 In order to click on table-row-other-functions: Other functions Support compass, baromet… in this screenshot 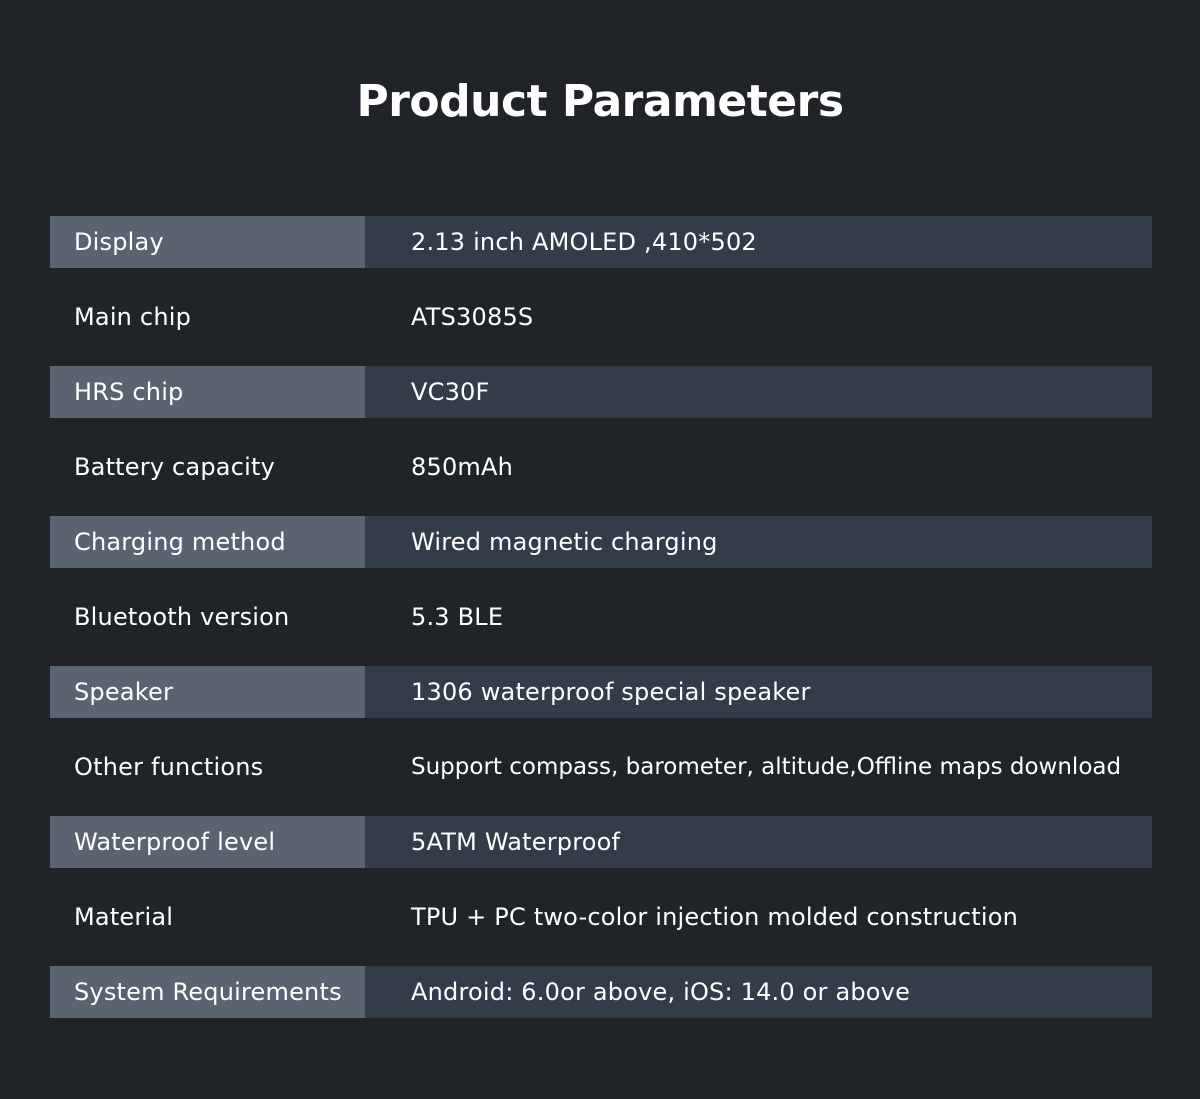, I will do `click(601, 767)`.